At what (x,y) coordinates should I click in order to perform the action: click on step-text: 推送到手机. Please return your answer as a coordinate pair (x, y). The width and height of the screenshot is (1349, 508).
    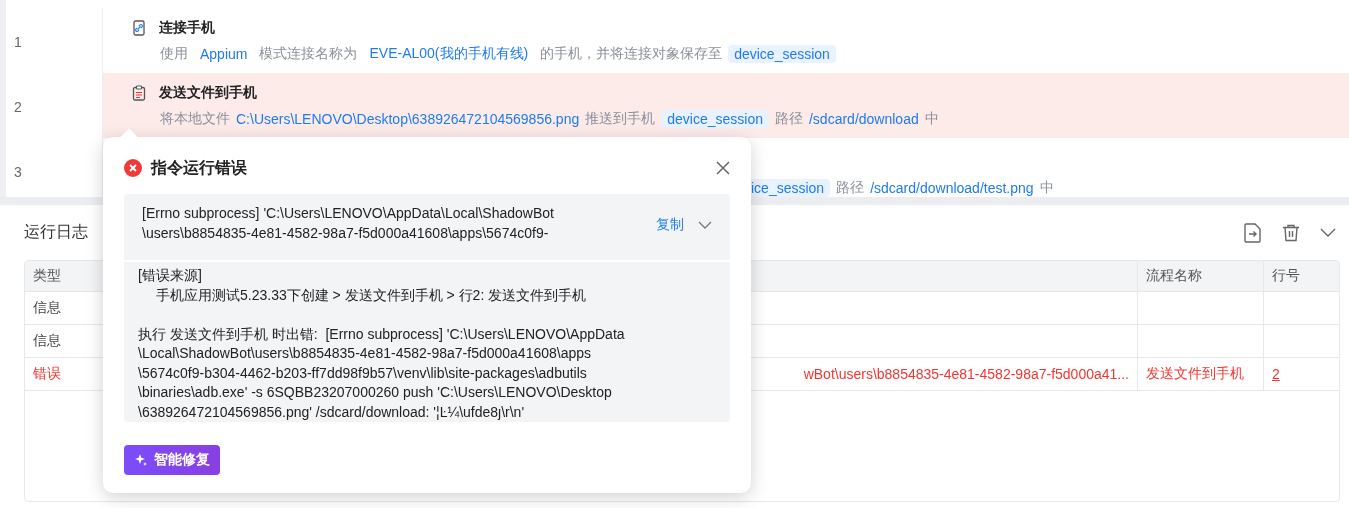
    Looking at the image, I should click on (620, 119).